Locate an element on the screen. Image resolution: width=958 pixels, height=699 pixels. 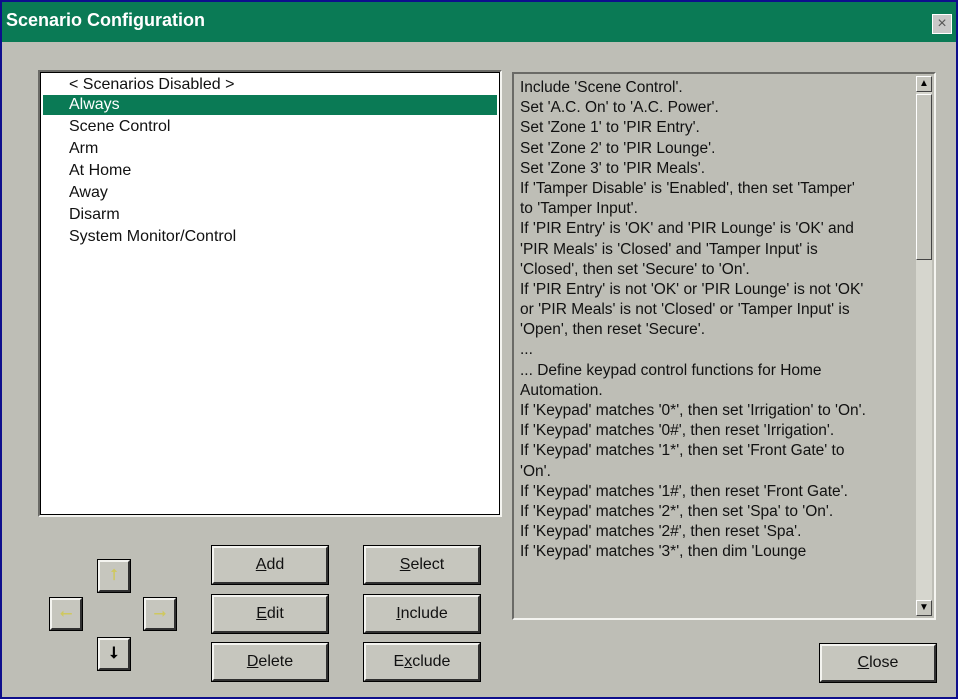
exclude-button: Exclude is located at coordinates (422, 662).